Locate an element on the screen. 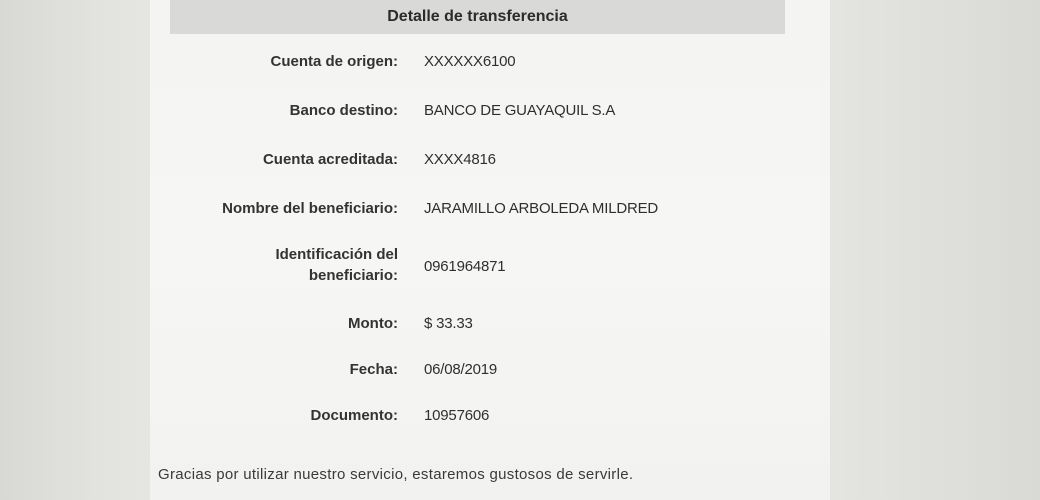 Image resolution: width=1040 pixels, height=500 pixels. field-row-destination-bank: Banco destino: BANCO DE GUAYAQUIL S.A is located at coordinates (490, 113).